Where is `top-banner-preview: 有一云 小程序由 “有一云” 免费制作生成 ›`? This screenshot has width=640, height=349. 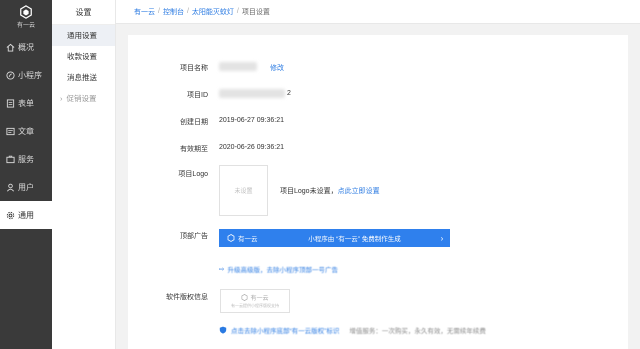
top-banner-preview: 有一云 小程序由 “有一云” 免费制作生成 › is located at coordinates (334, 238).